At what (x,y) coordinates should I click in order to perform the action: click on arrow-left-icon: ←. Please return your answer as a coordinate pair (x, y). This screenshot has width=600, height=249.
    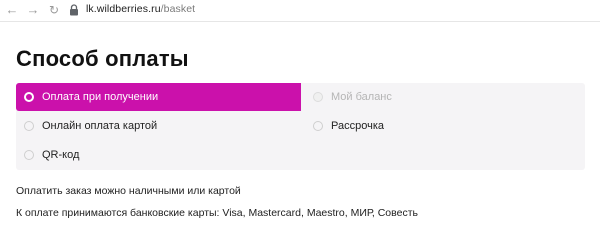
    Looking at the image, I should click on (12, 10).